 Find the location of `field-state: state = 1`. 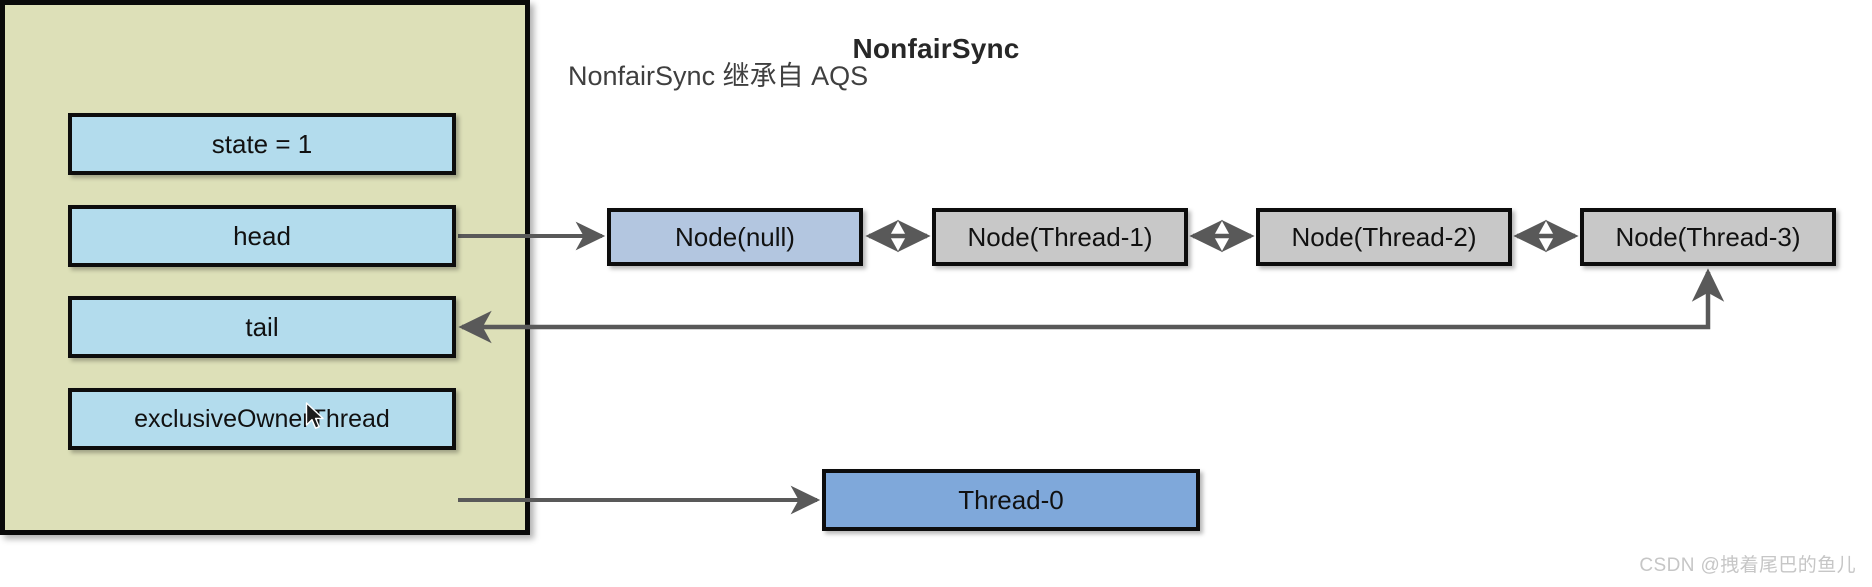

field-state: state = 1 is located at coordinates (262, 144).